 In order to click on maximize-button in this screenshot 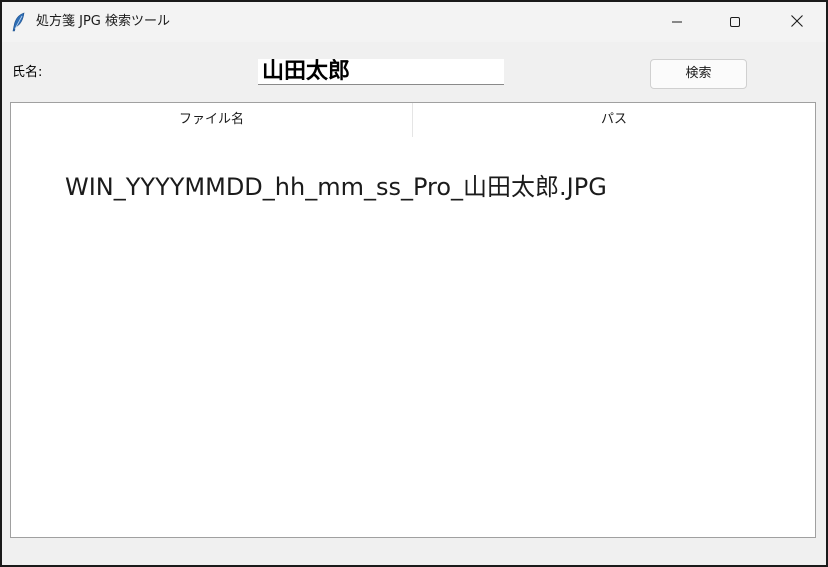, I will do `click(735, 22)`.